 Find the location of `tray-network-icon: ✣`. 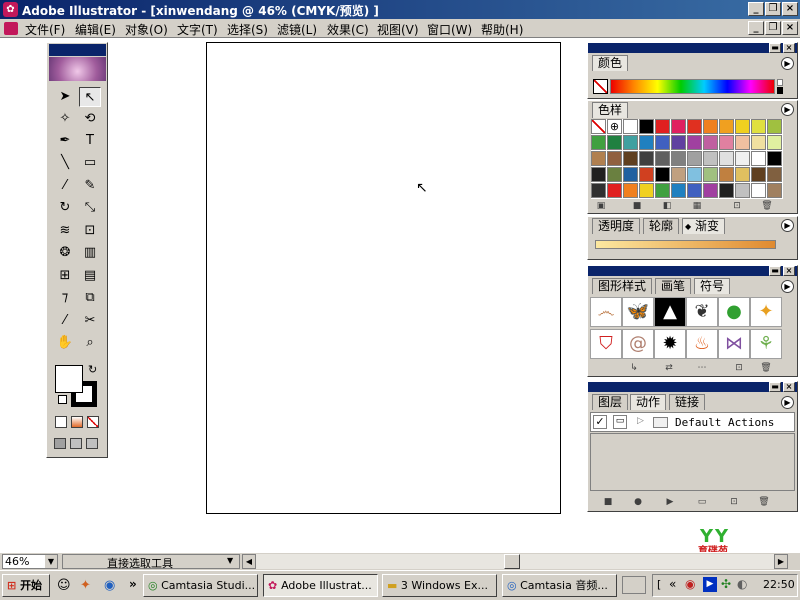

tray-network-icon: ✣ is located at coordinates (726, 584).